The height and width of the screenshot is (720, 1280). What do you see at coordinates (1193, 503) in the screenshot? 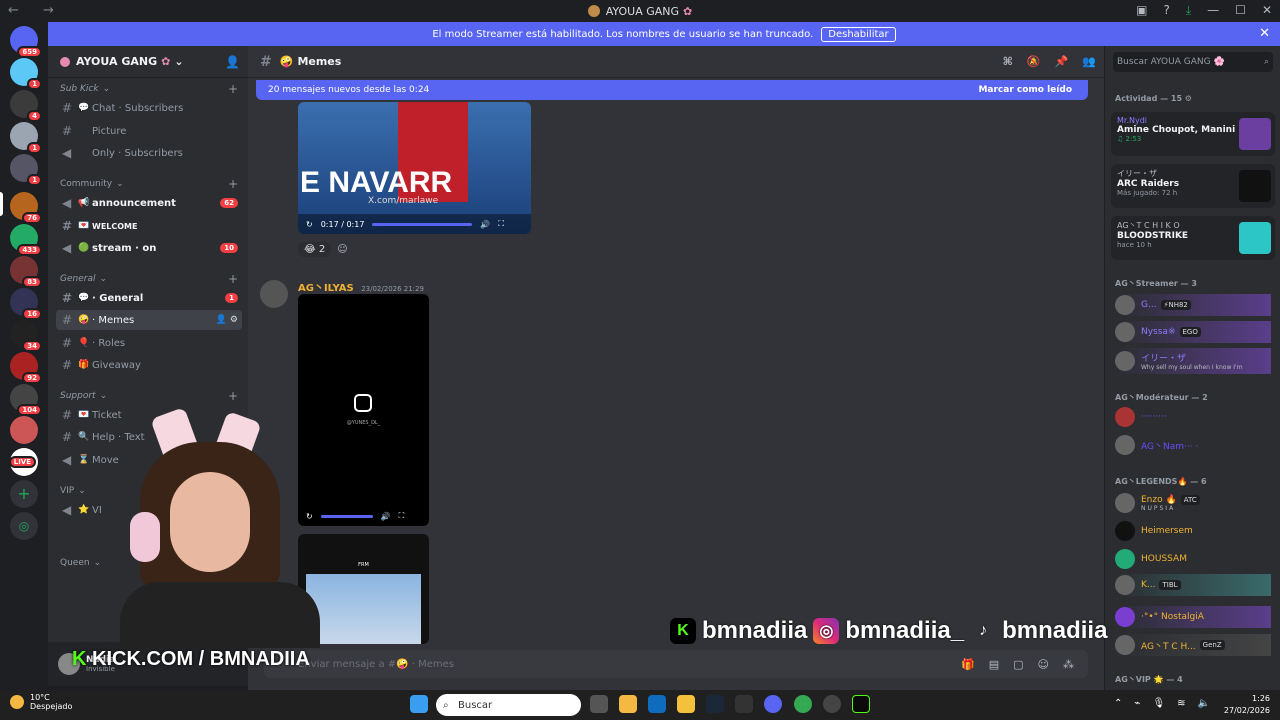
I see `member-item: Enzo 🔥 ATC NUPSIA` at bounding box center [1193, 503].